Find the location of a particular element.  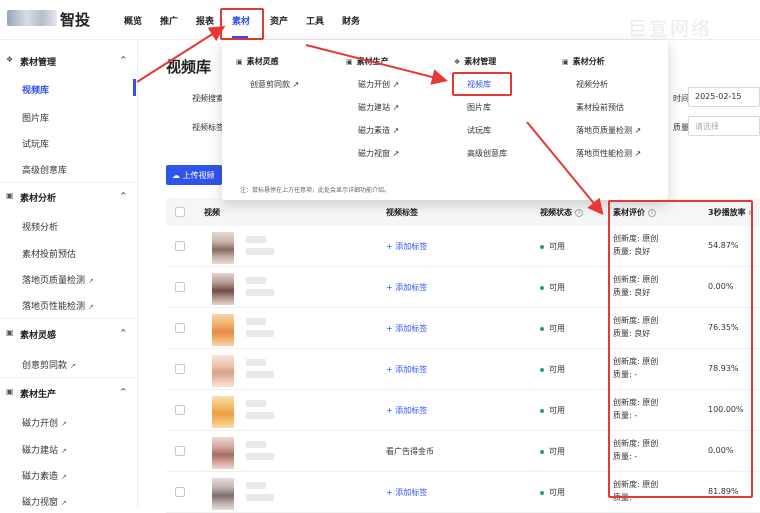

date-range-input: 2025-02-15 is located at coordinates (724, 97).